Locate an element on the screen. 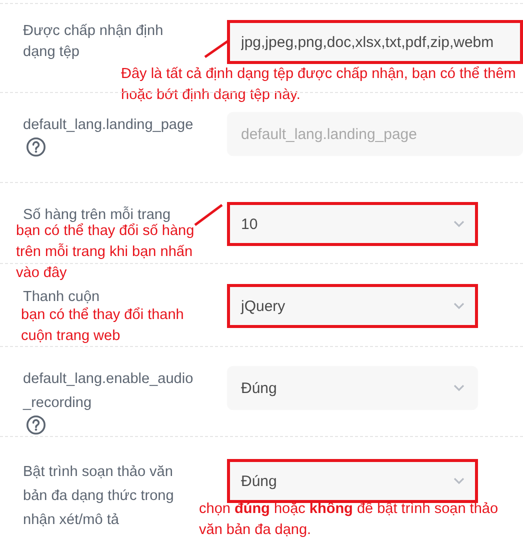  select-dropdown: jQuery is located at coordinates (352, 306).